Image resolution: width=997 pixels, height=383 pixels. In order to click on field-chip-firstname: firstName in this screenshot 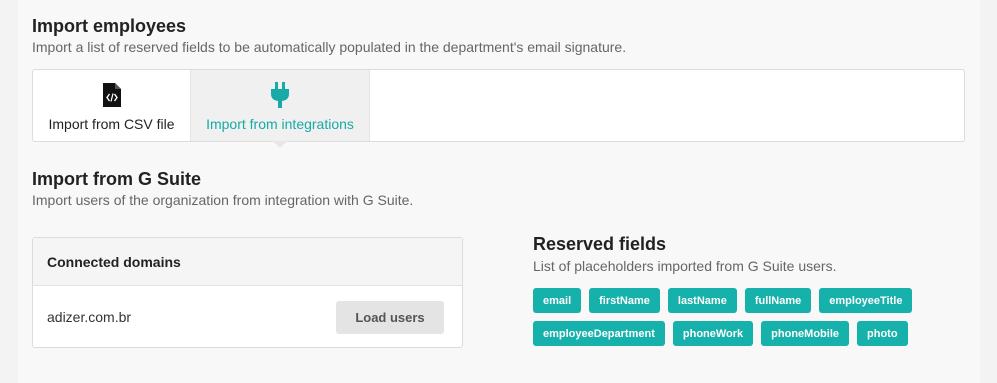, I will do `click(624, 300)`.